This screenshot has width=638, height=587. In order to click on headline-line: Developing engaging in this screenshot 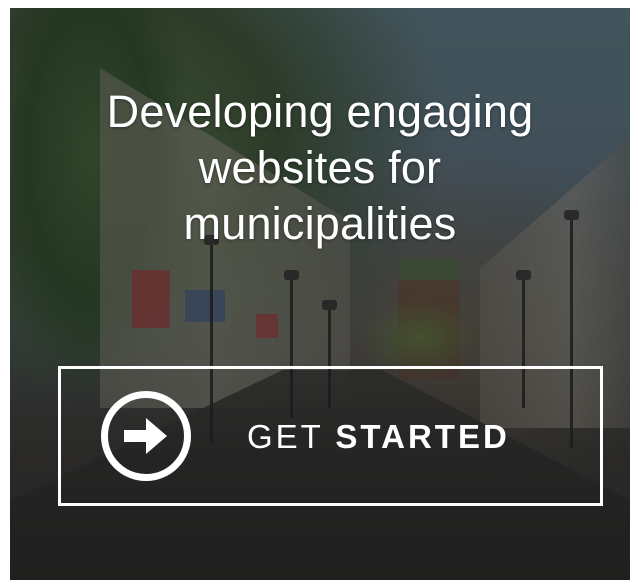, I will do `click(320, 111)`.